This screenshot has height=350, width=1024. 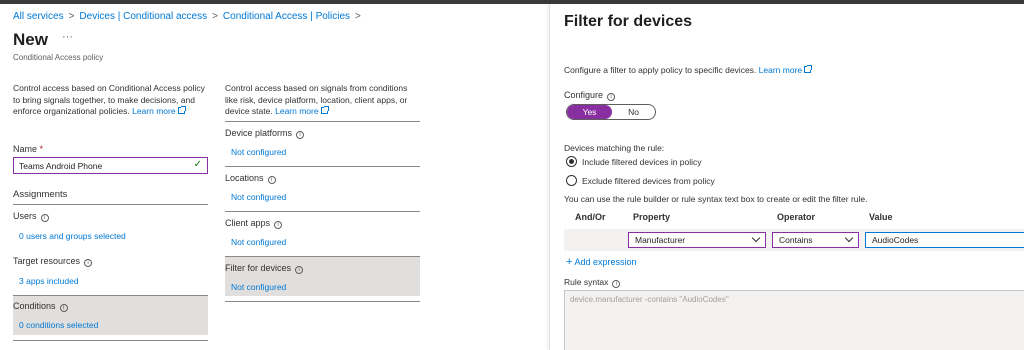 I want to click on ellipsis-icon: ···, so click(x=67, y=37).